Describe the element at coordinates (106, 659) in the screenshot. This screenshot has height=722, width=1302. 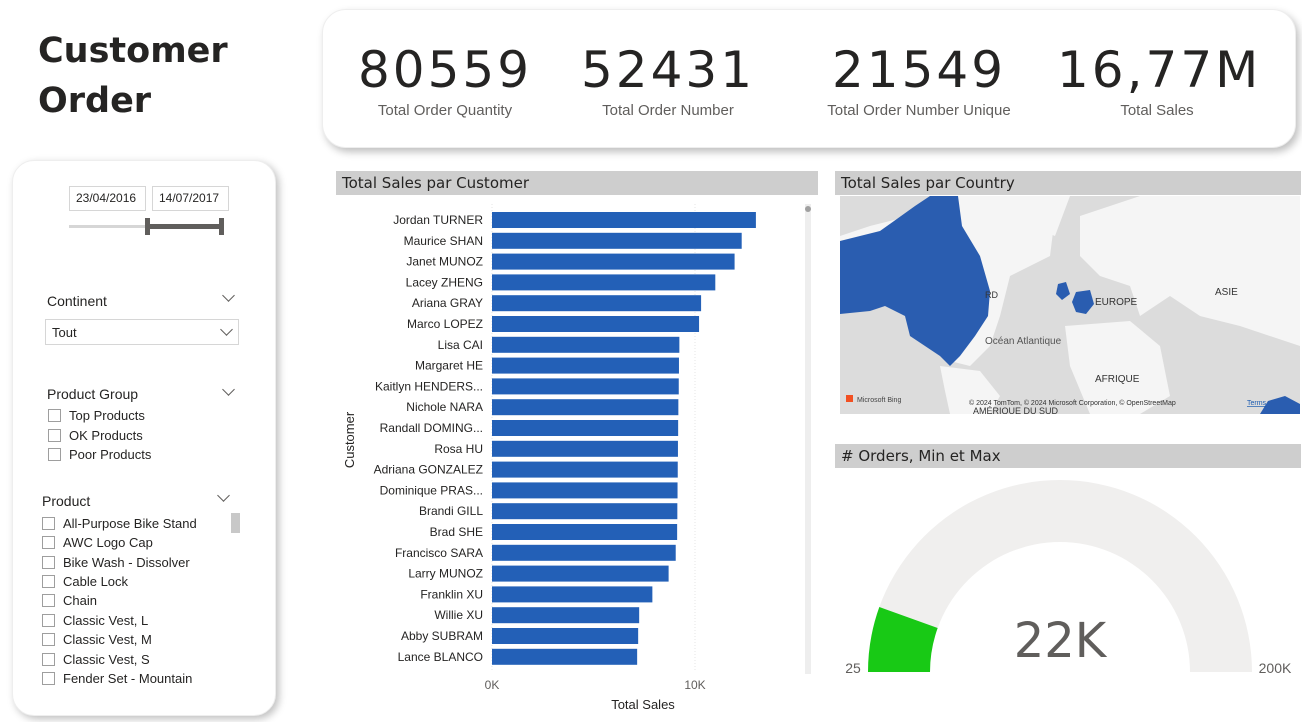
I see `item-label: Classic Vest, S` at that location.